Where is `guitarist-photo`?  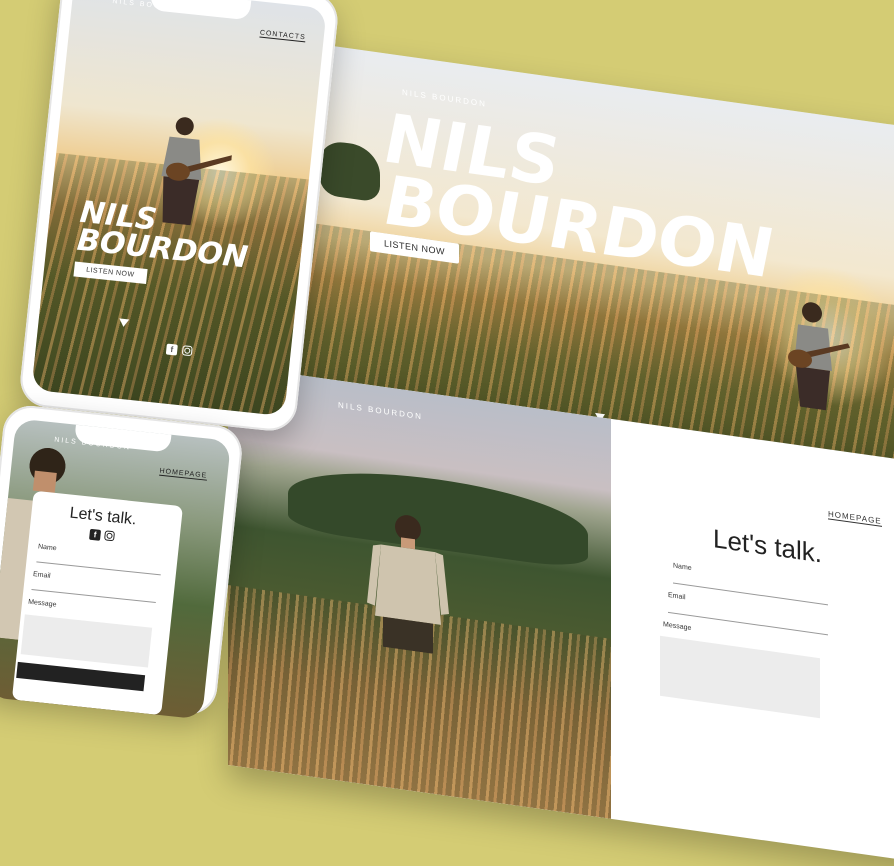 guitarist-photo is located at coordinates (819, 356).